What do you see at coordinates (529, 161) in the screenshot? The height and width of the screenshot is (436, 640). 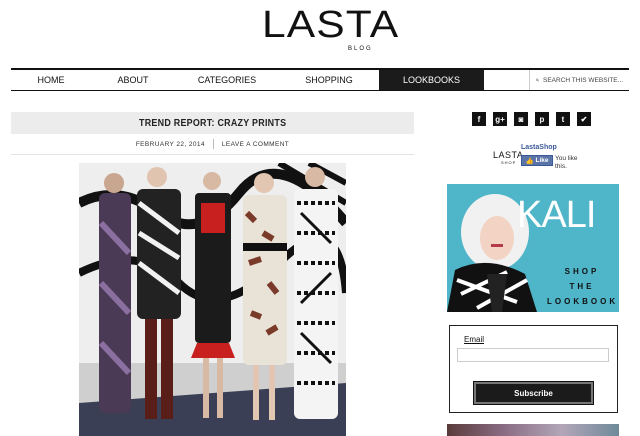 I see `thumbs-up-icon: 👍` at bounding box center [529, 161].